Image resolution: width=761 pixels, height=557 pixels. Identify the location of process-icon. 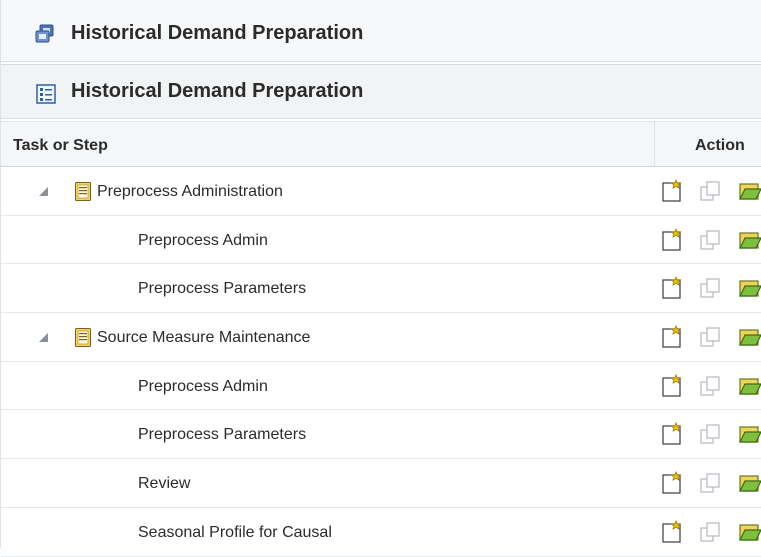
(44, 33).